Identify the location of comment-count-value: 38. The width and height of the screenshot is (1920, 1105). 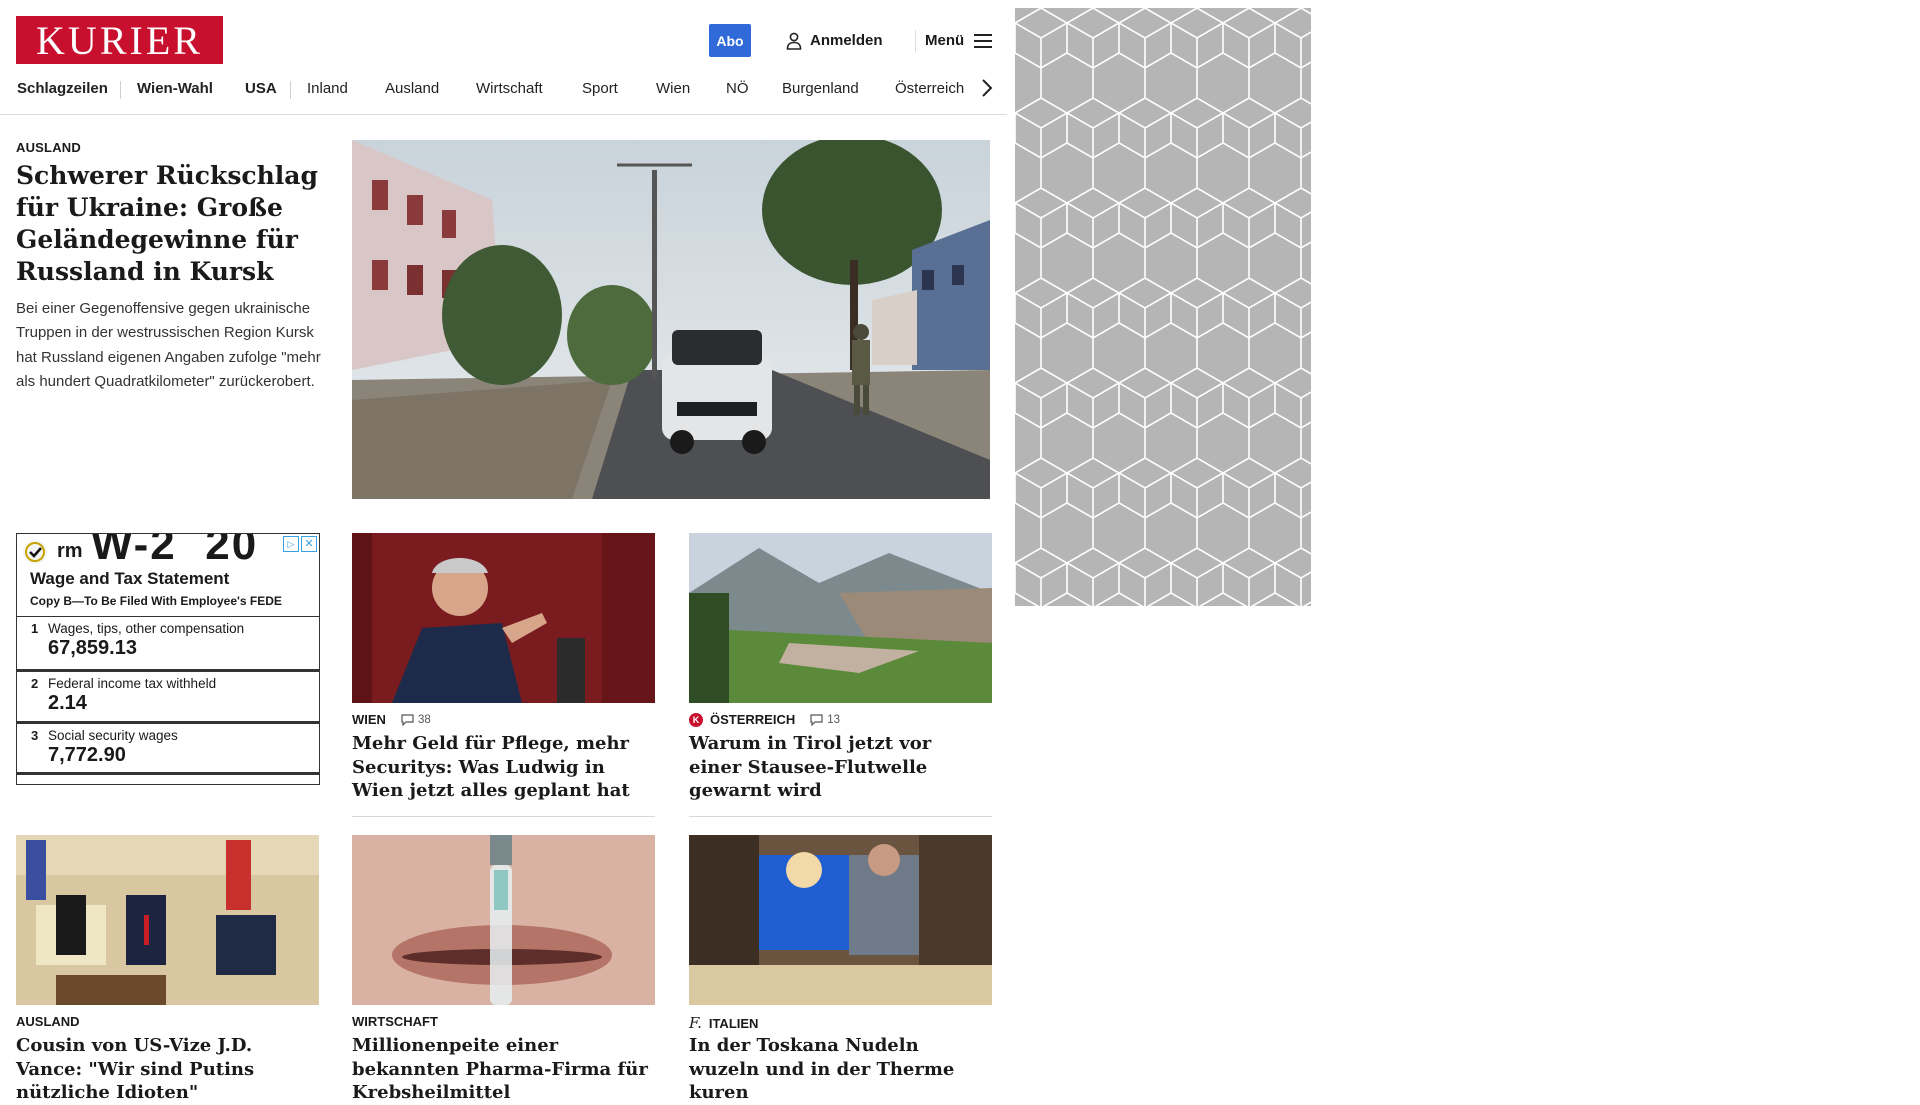
(424, 719).